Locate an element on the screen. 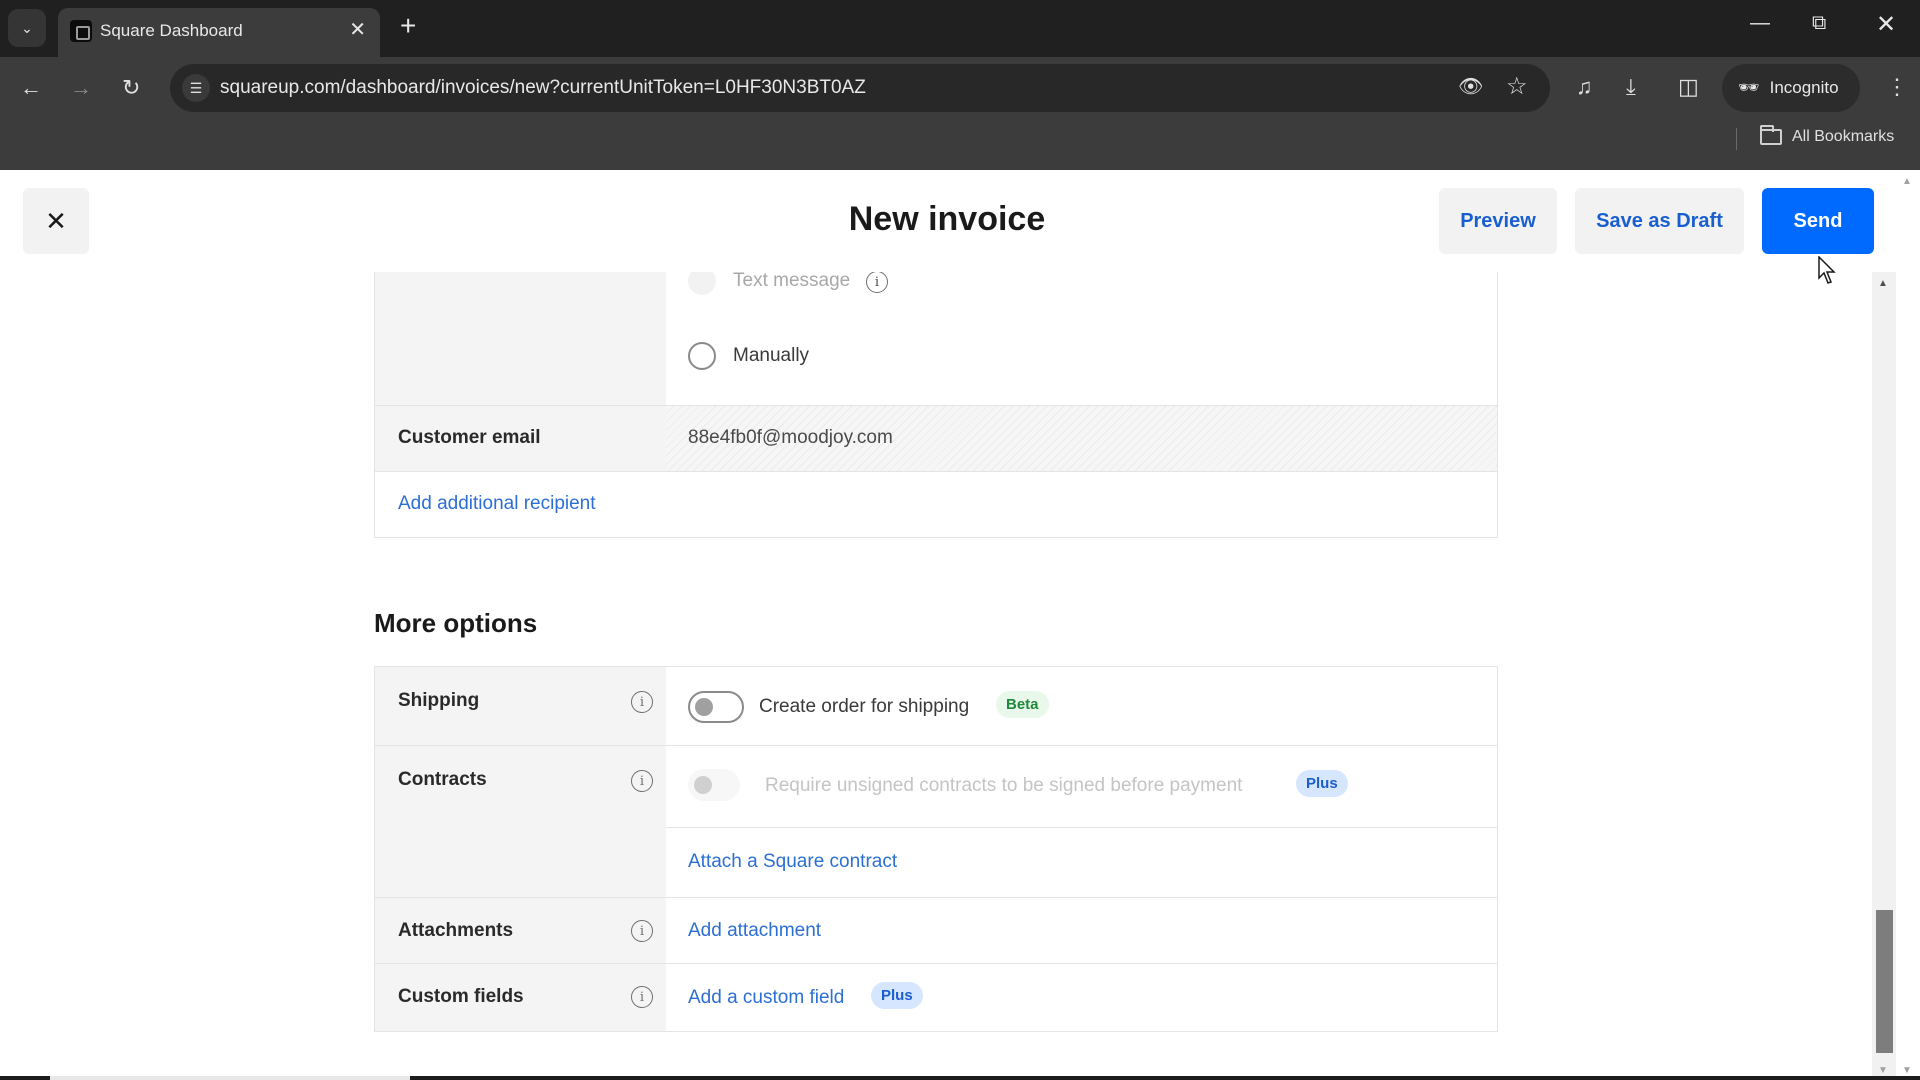 This screenshot has width=1920, height=1080. customer-email-field: 88e4fb0f@moodjoy.com is located at coordinates (1081, 438).